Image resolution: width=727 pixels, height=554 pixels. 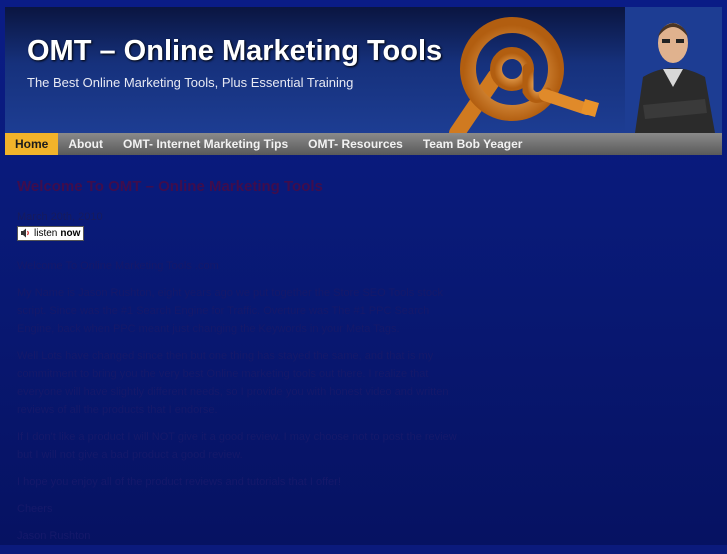 What do you see at coordinates (25, 233) in the screenshot?
I see `speaker-icon` at bounding box center [25, 233].